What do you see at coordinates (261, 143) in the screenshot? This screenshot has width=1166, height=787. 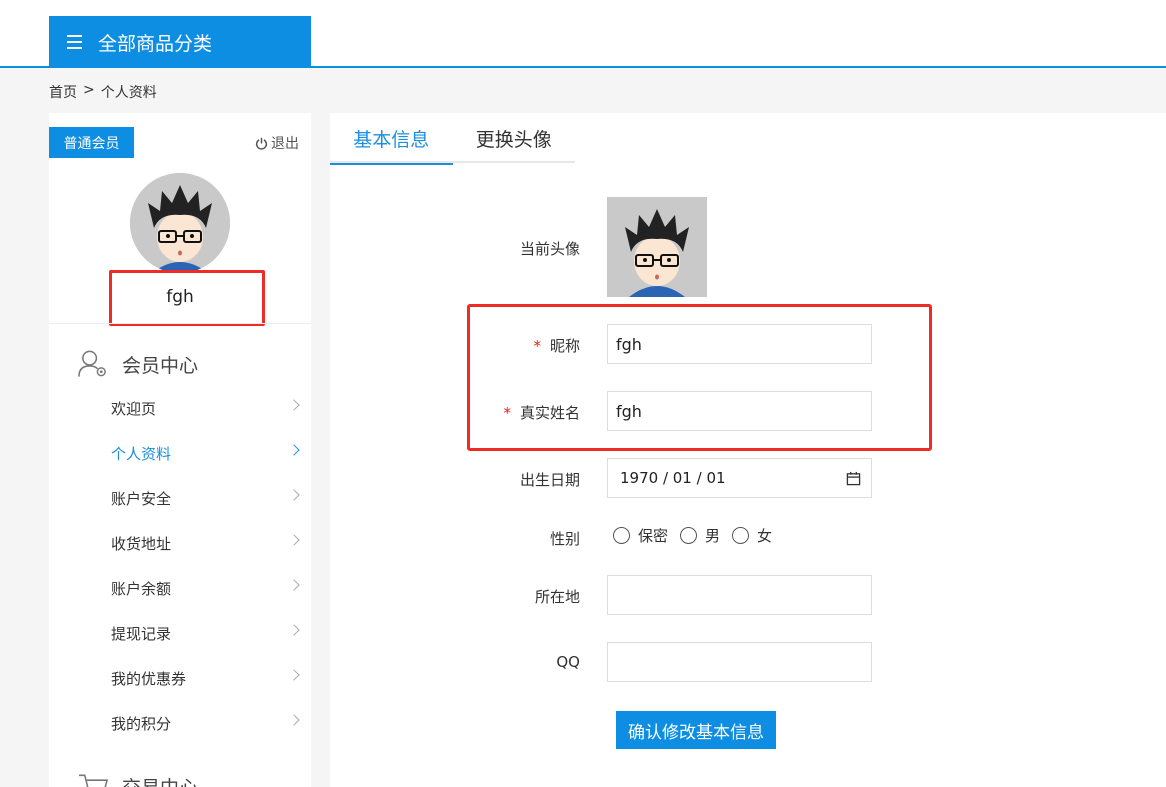 I see `power-icon` at bounding box center [261, 143].